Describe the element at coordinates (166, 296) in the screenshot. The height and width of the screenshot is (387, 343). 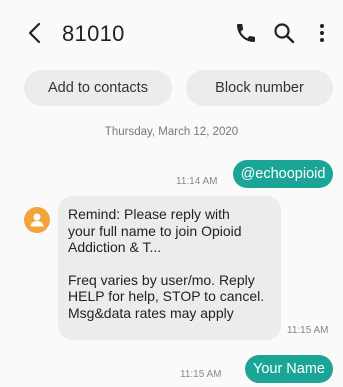
I see `message-line: HELP for help, STOP to cancel.` at that location.